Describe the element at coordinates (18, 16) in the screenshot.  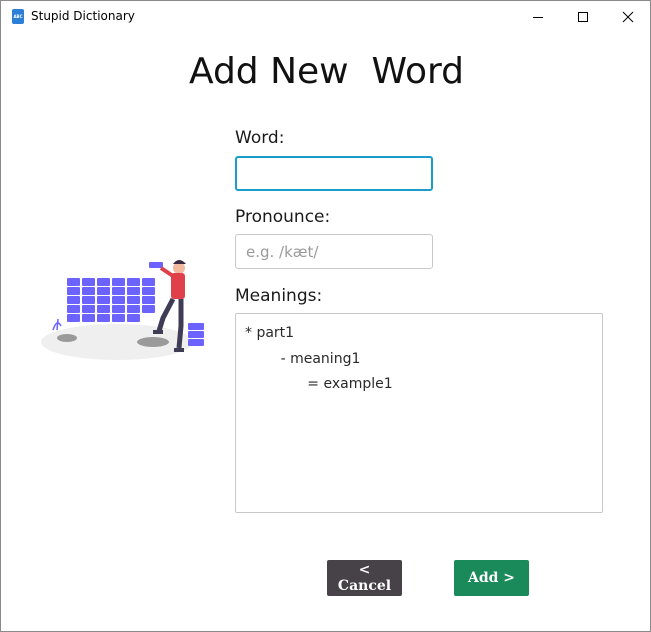
I see `app-icon: ABC` at that location.